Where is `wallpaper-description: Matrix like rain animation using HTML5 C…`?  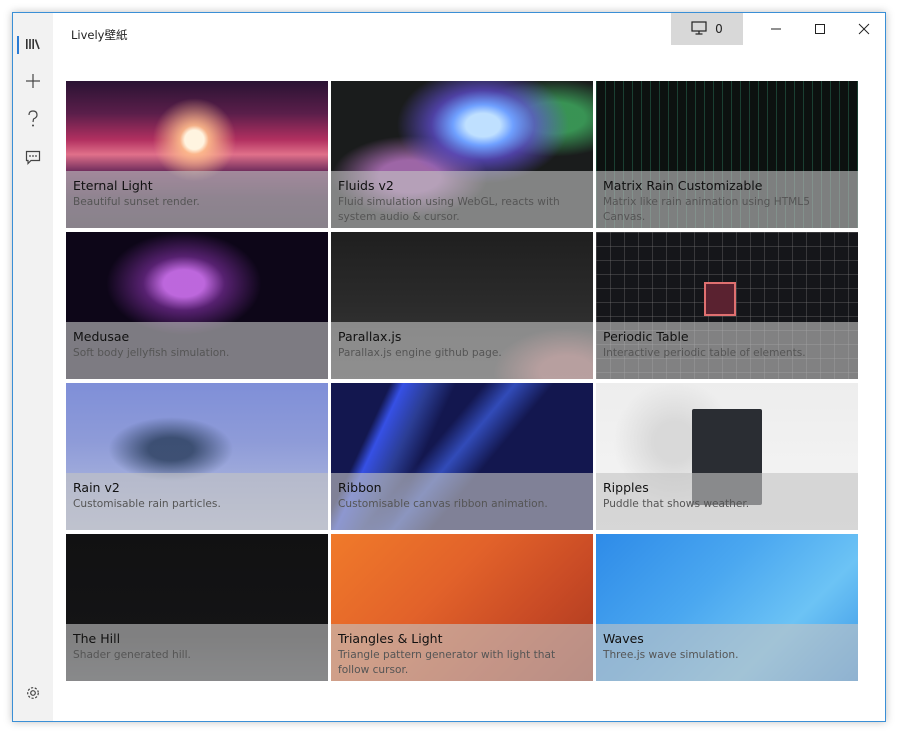
wallpaper-description: Matrix like rain animation using HTML5 C… is located at coordinates (706, 209).